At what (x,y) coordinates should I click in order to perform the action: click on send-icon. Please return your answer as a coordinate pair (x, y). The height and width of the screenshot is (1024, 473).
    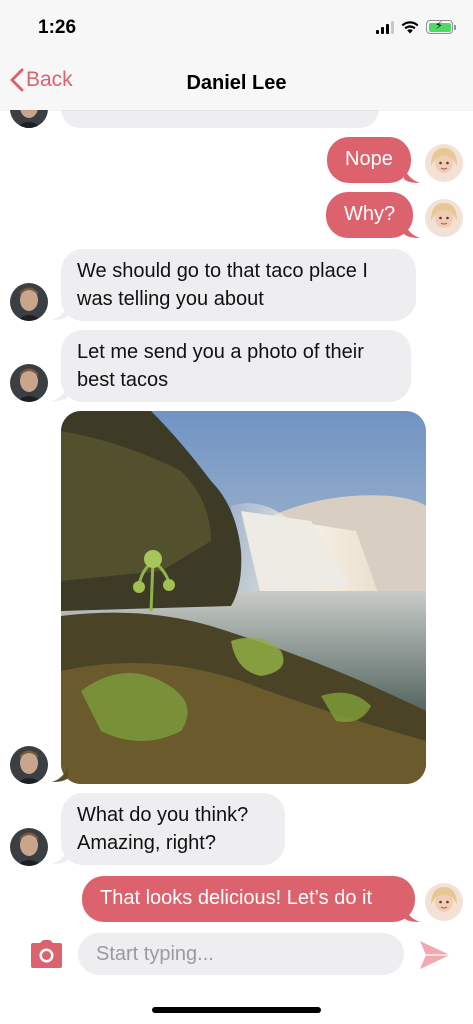
    Looking at the image, I should click on (435, 955).